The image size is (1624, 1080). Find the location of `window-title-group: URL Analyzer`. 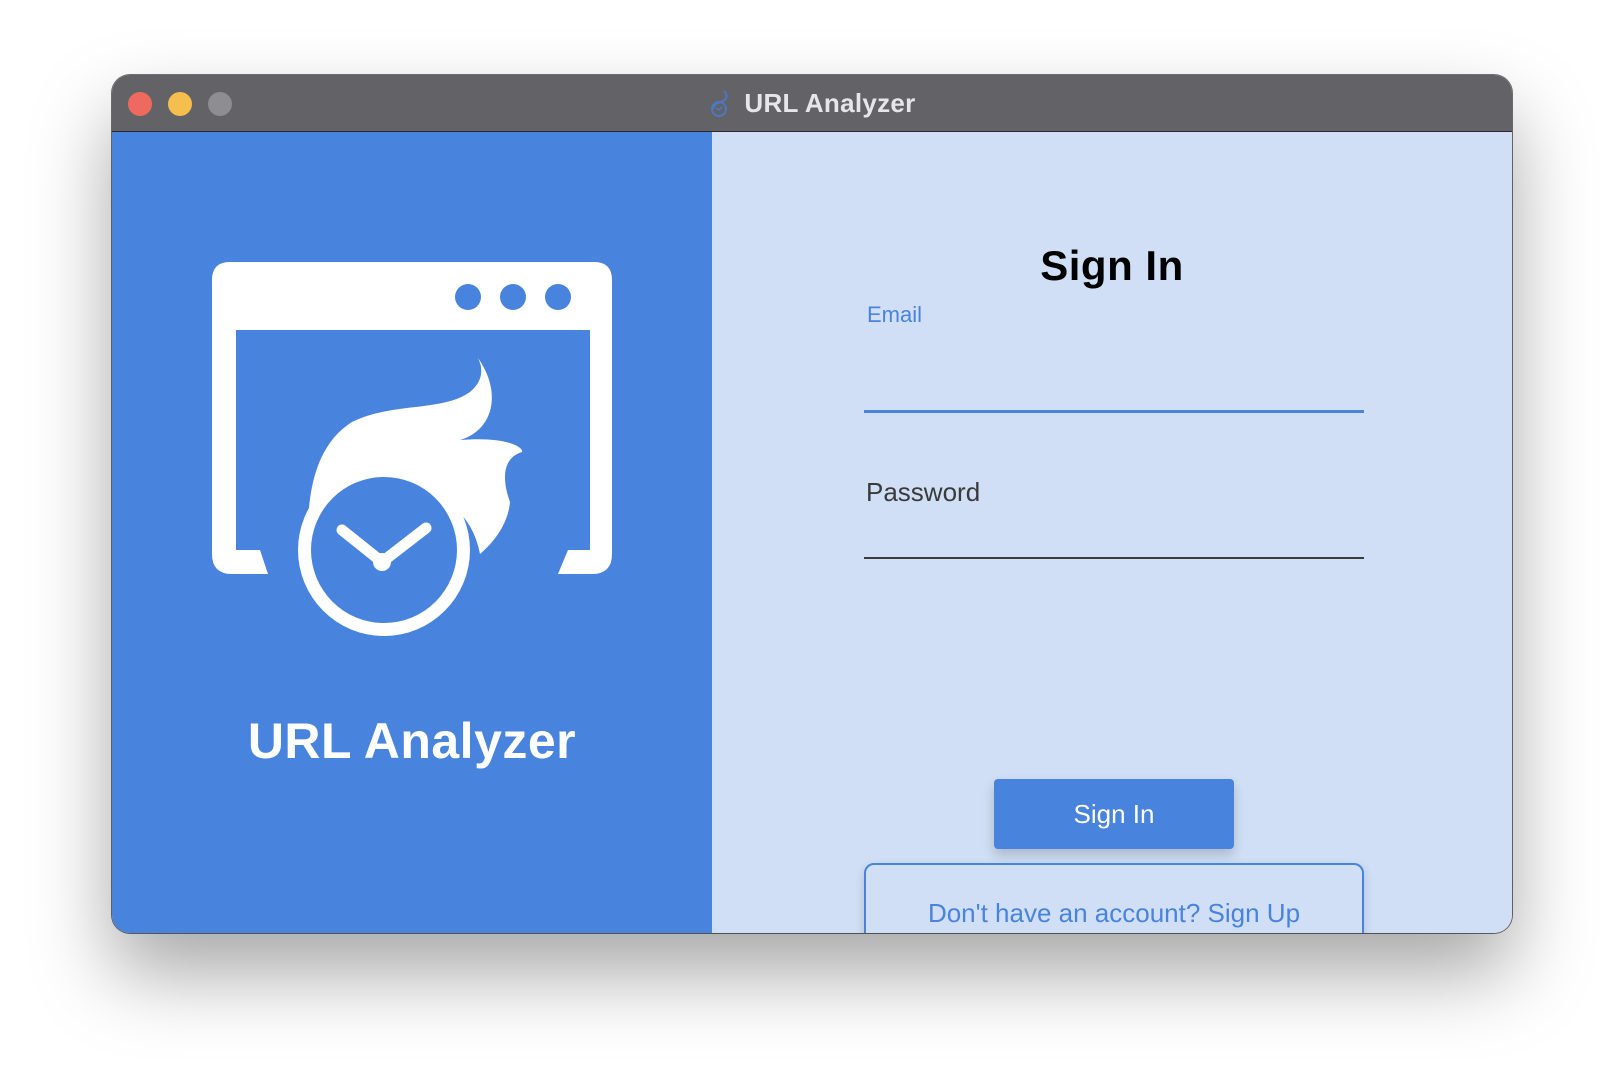

window-title-group: URL Analyzer is located at coordinates (812, 103).